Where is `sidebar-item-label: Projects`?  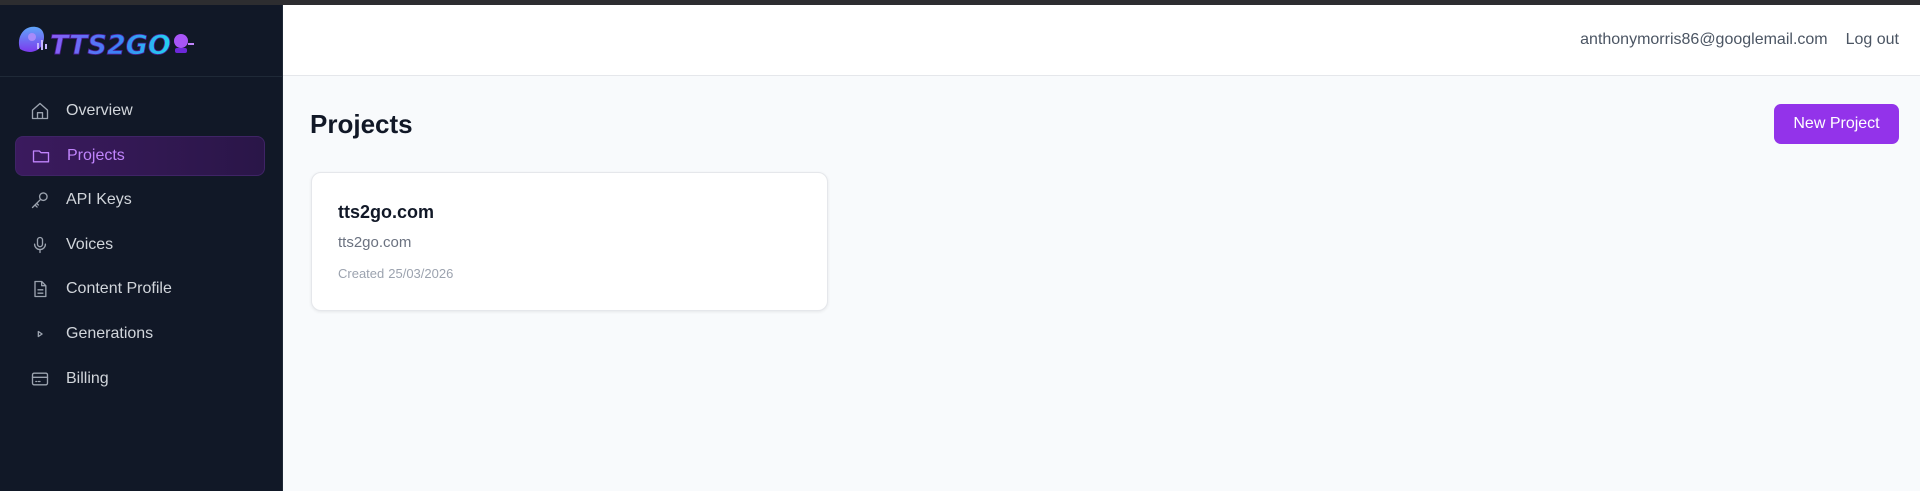 sidebar-item-label: Projects is located at coordinates (96, 155).